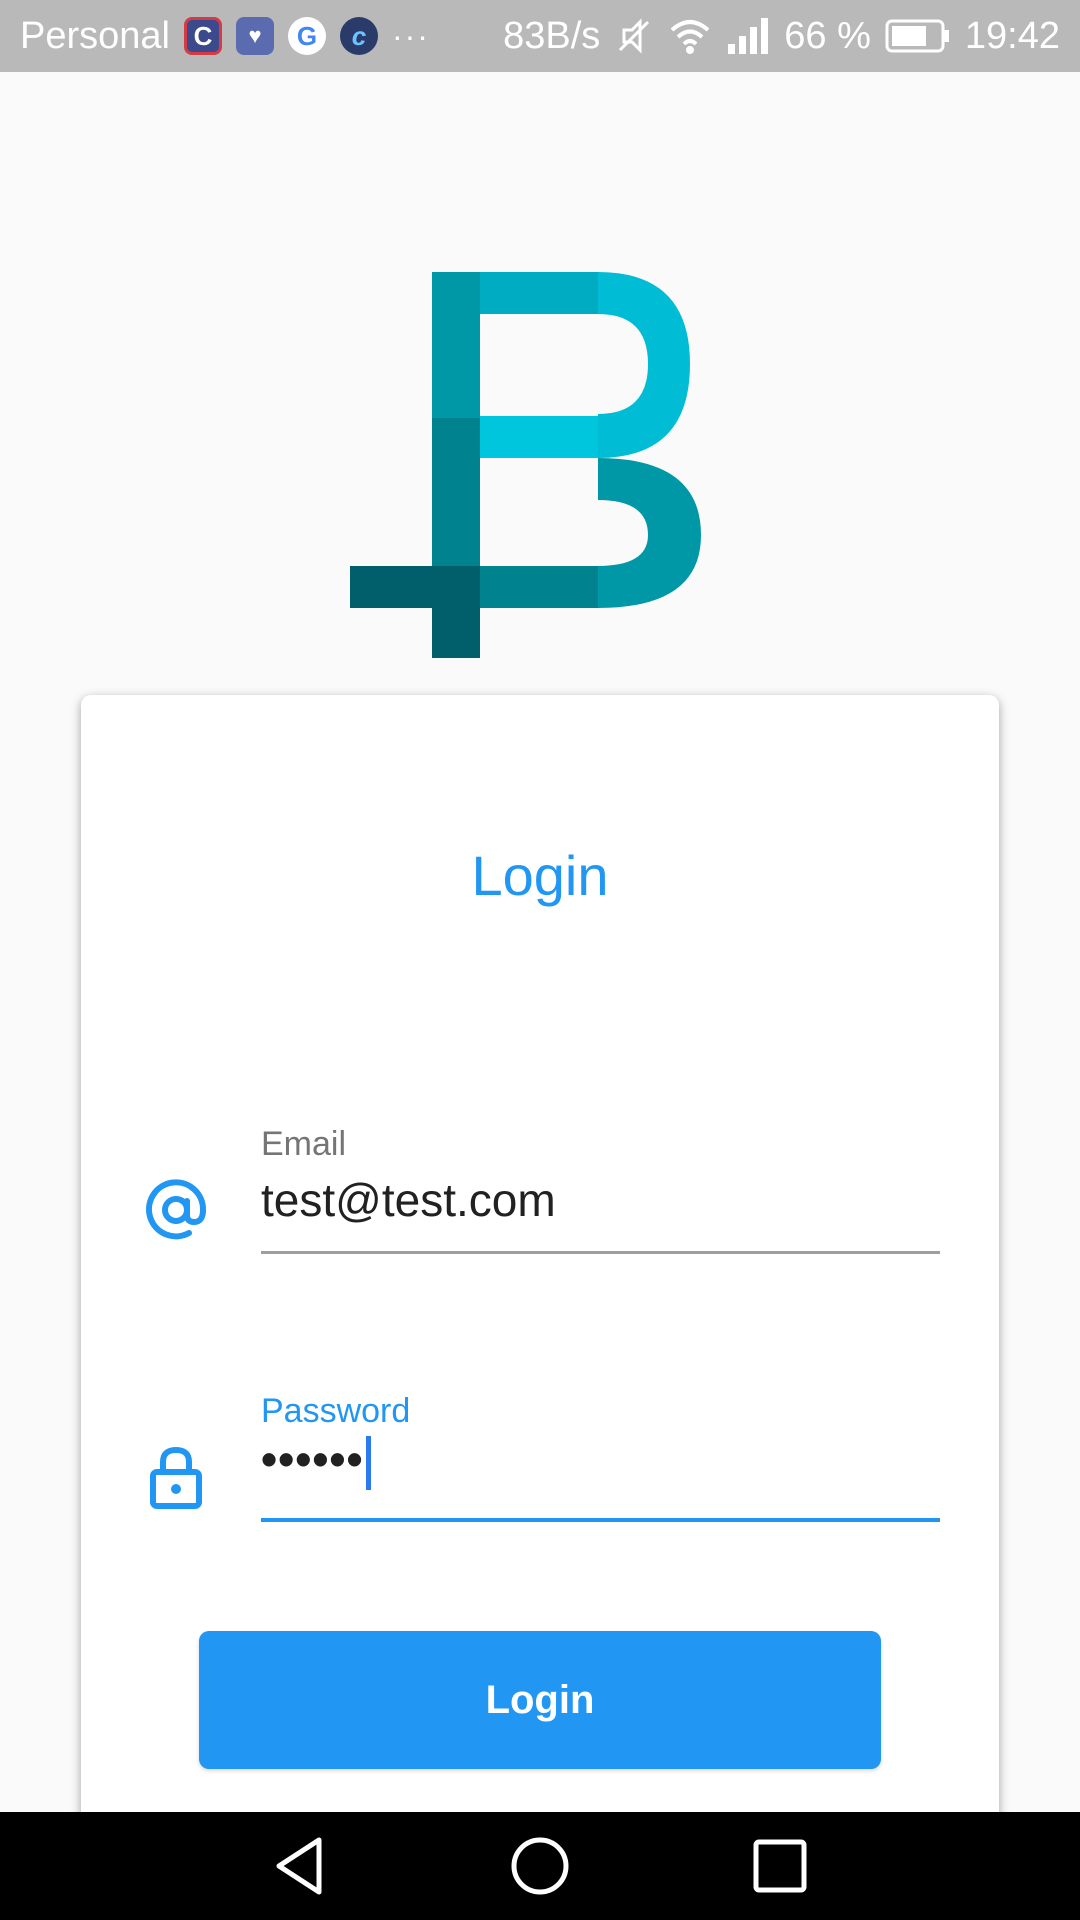  I want to click on at-sign-icon, so click(176, 1209).